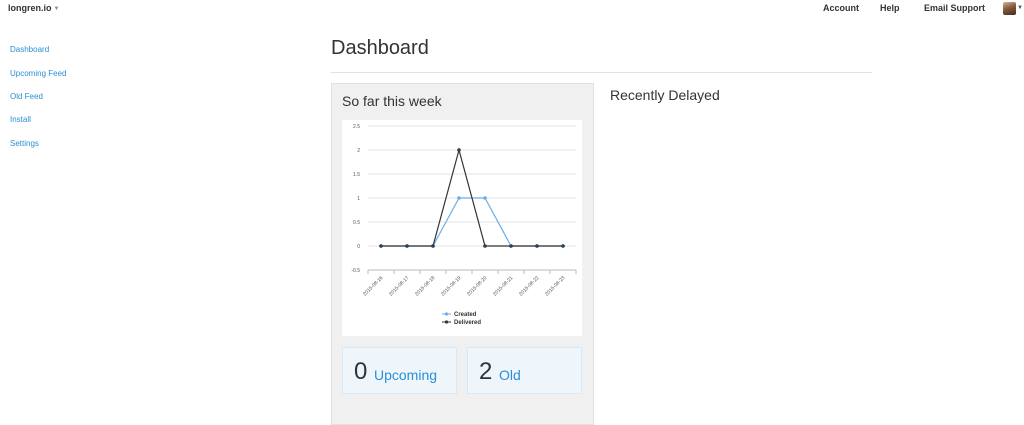 Image resolution: width=1024 pixels, height=425 pixels. I want to click on sidebar-item-upcoming-feed: Upcoming Feed, so click(38, 73).